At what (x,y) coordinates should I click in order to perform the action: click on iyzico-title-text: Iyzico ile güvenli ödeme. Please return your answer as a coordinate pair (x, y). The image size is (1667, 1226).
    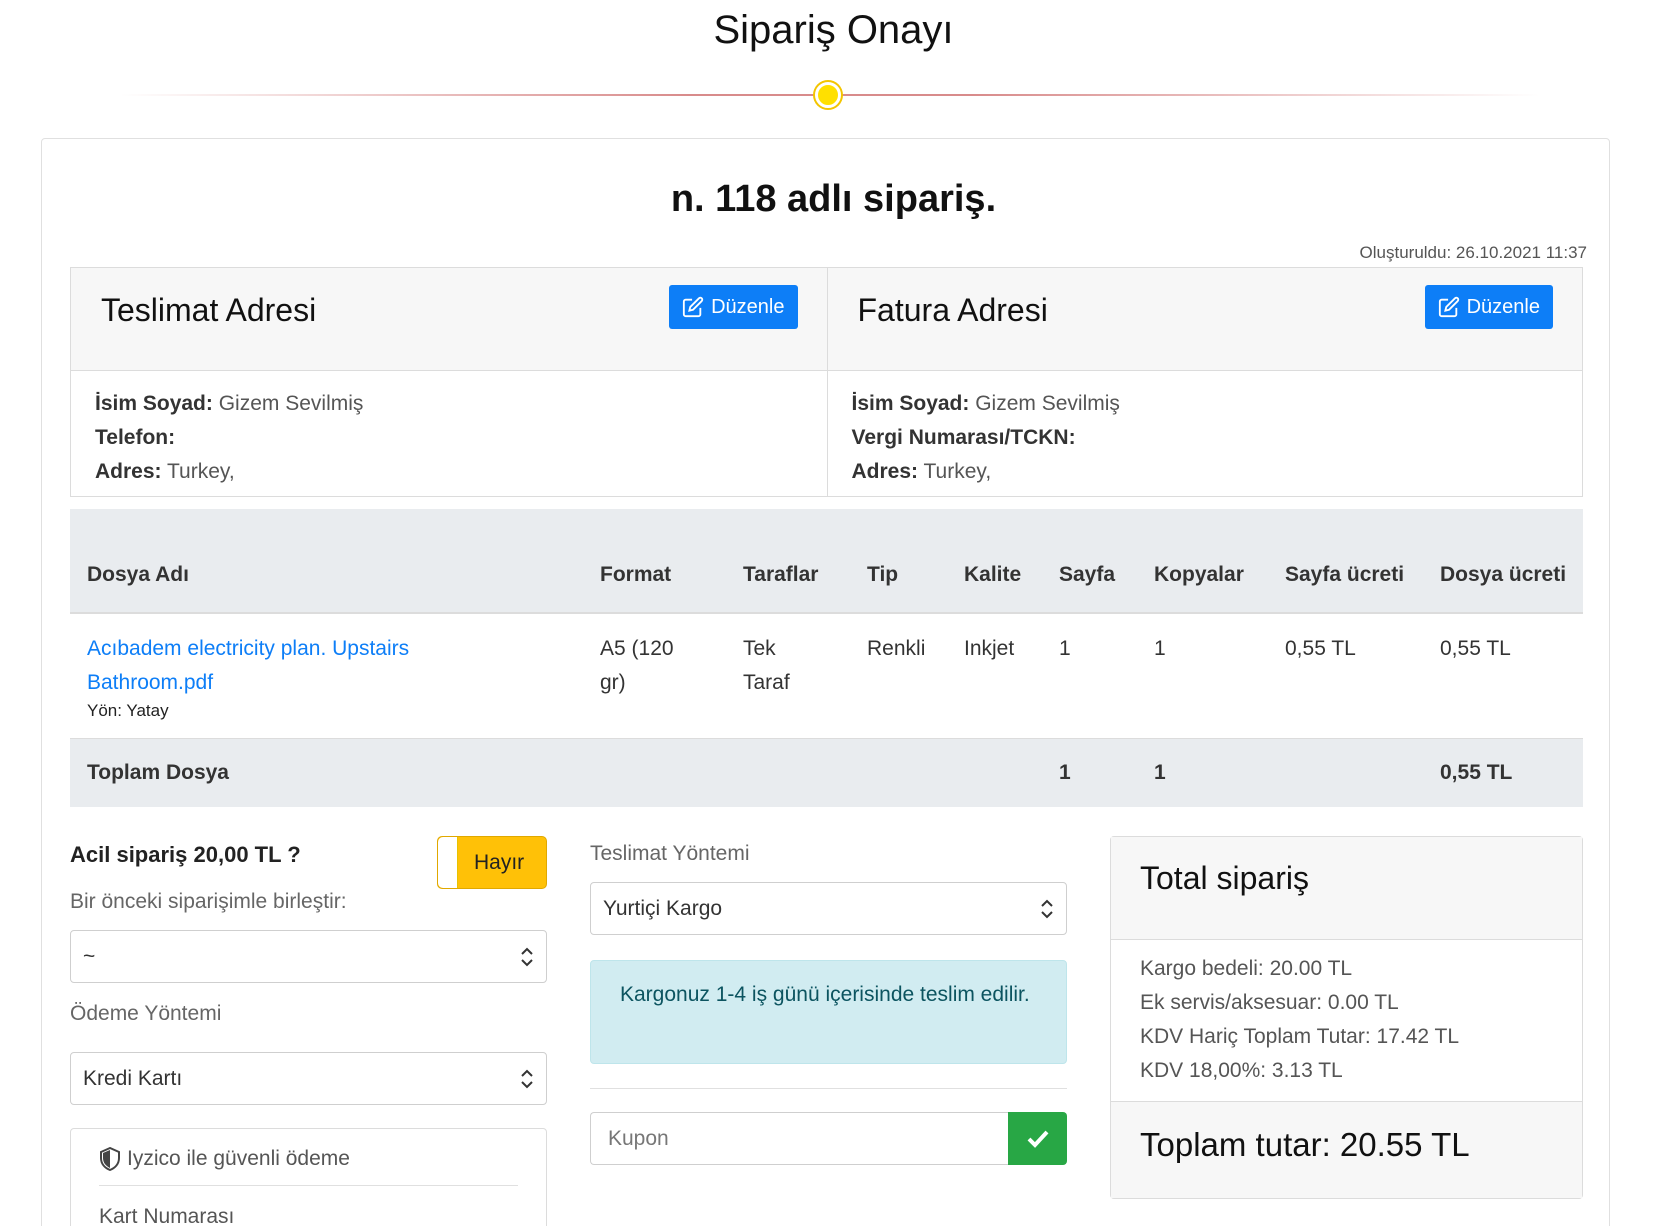
    Looking at the image, I should click on (238, 1158).